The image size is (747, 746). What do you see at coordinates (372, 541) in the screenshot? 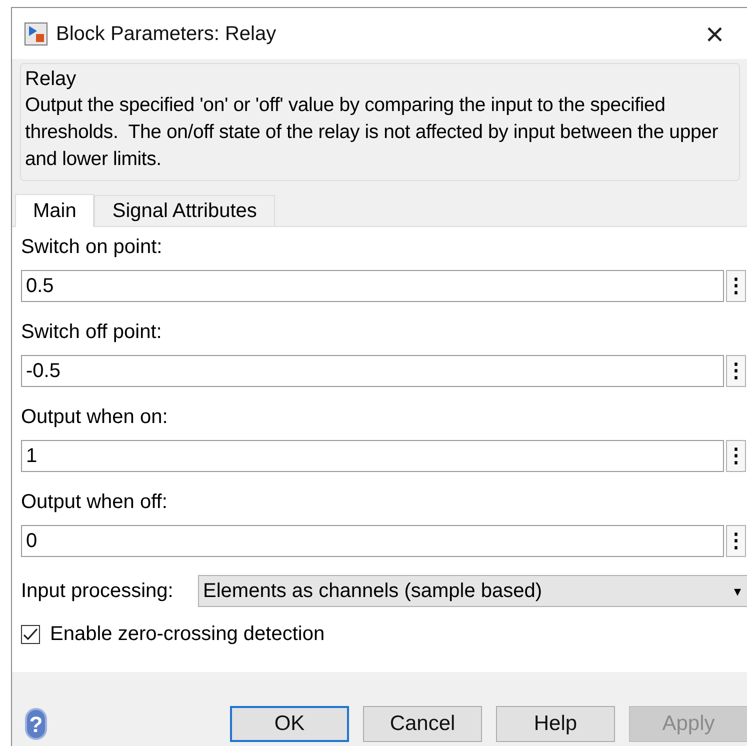
I see `input-field: 0` at bounding box center [372, 541].